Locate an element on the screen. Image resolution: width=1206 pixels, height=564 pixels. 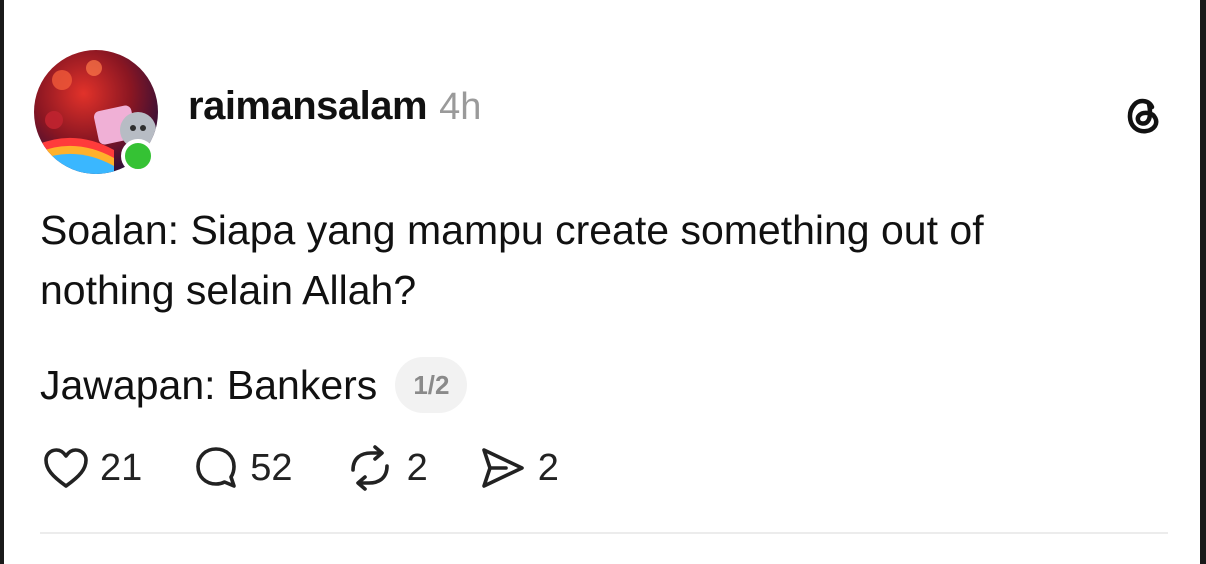
send-icon is located at coordinates (503, 468).